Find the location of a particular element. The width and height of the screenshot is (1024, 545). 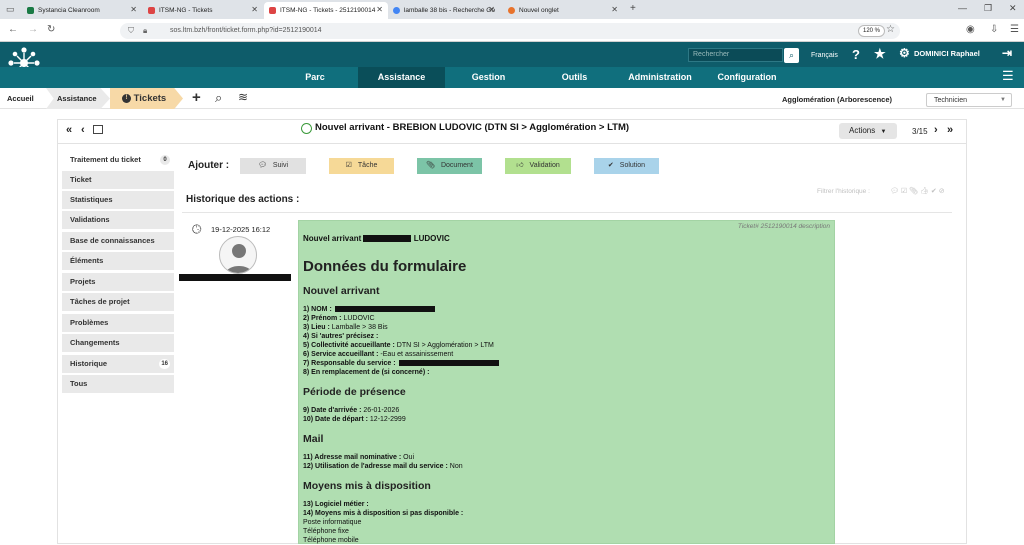

field-label: 7) Responsable du service : is located at coordinates (349, 363).